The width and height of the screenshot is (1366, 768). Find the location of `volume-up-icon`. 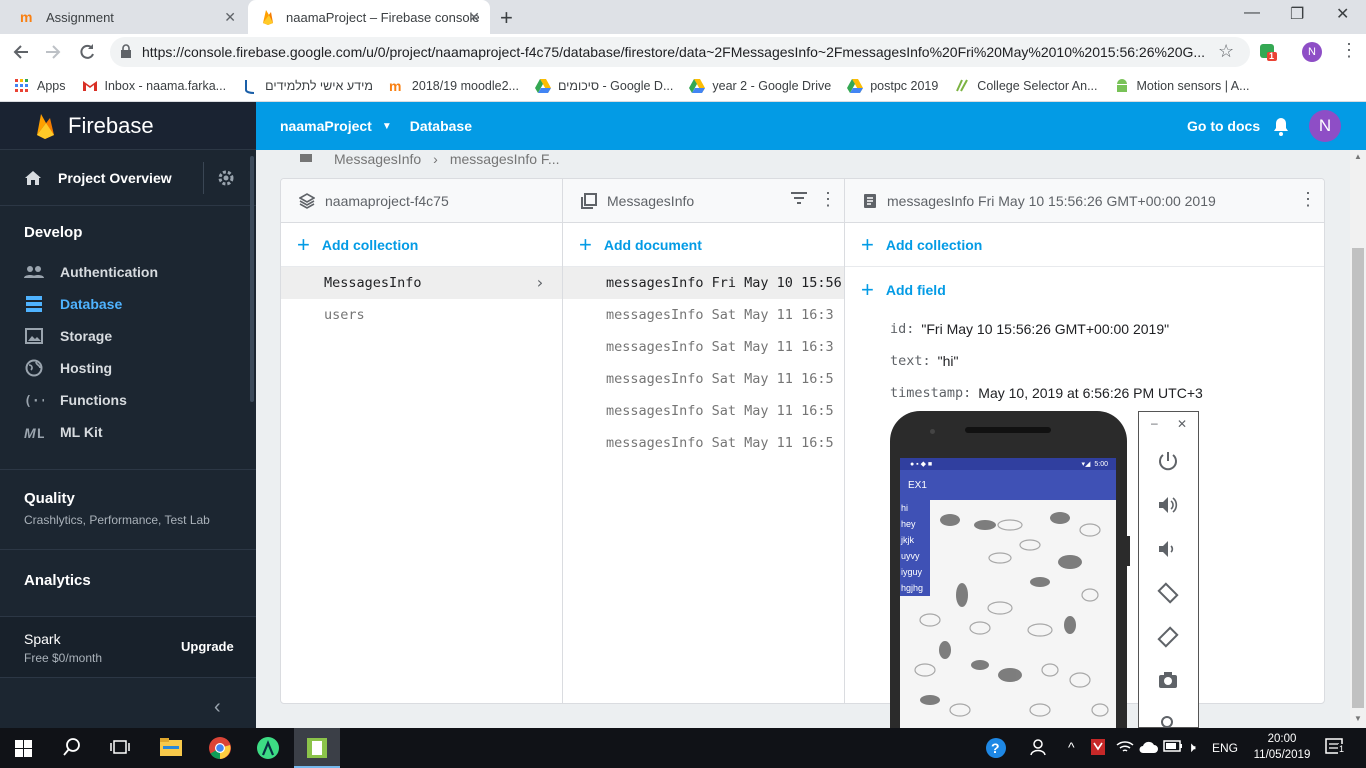

volume-up-icon is located at coordinates (1168, 505).